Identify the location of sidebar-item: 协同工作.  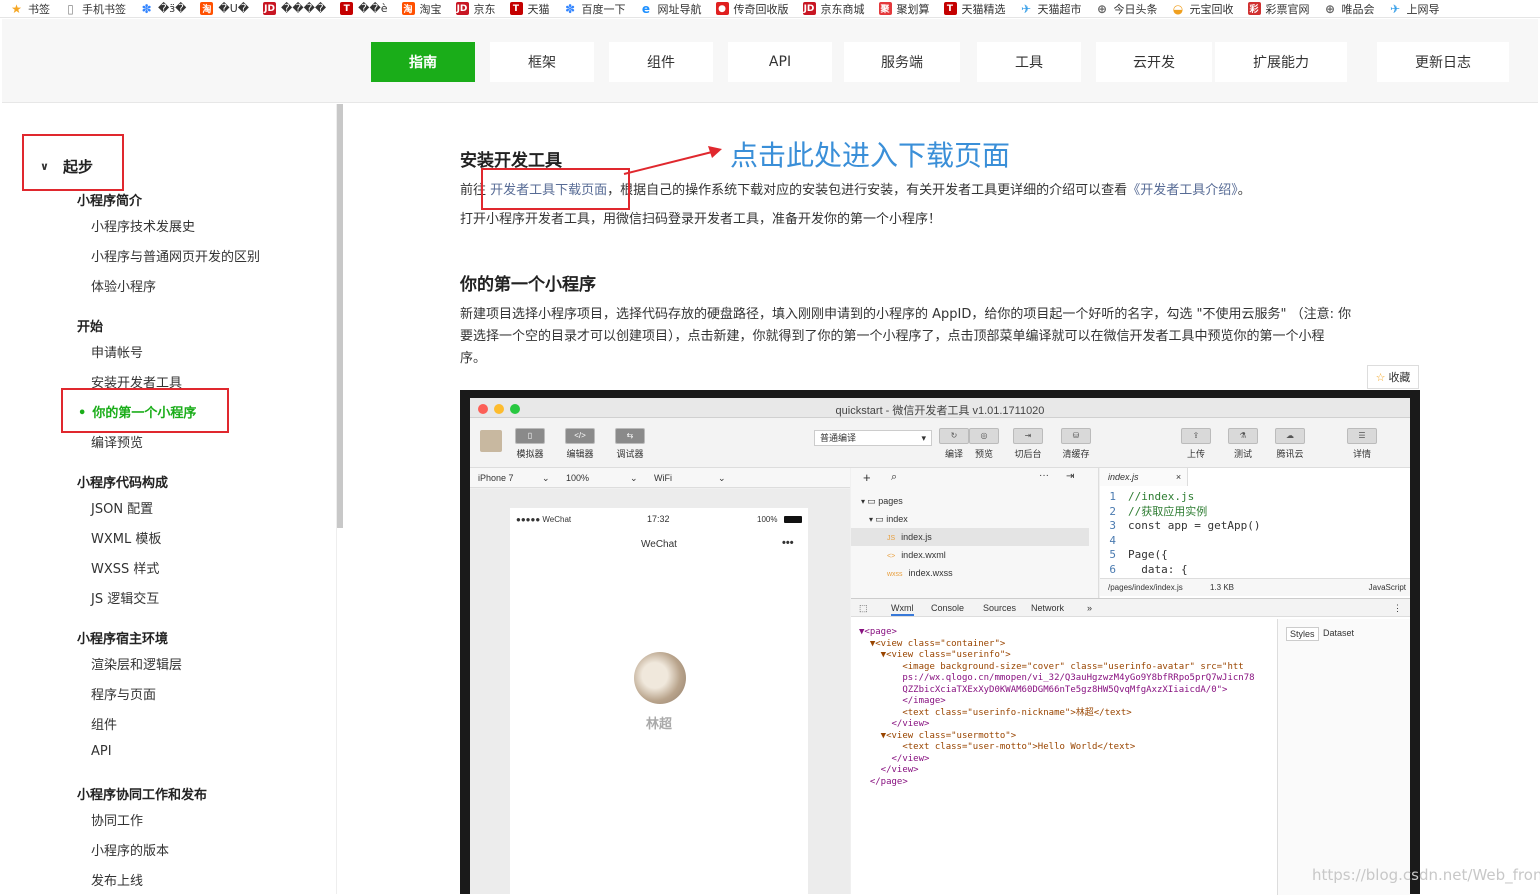
(117, 819).